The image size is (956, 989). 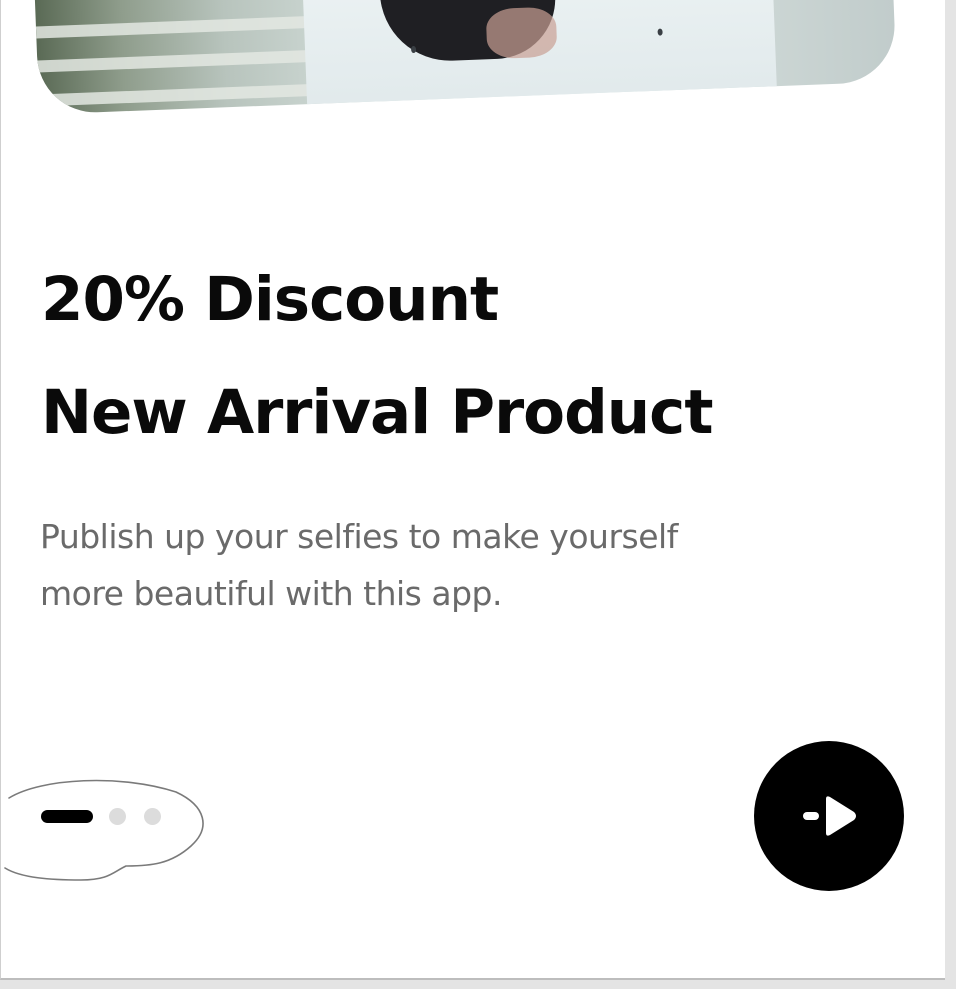 I want to click on hand-drawn-circle, so click(x=104, y=830).